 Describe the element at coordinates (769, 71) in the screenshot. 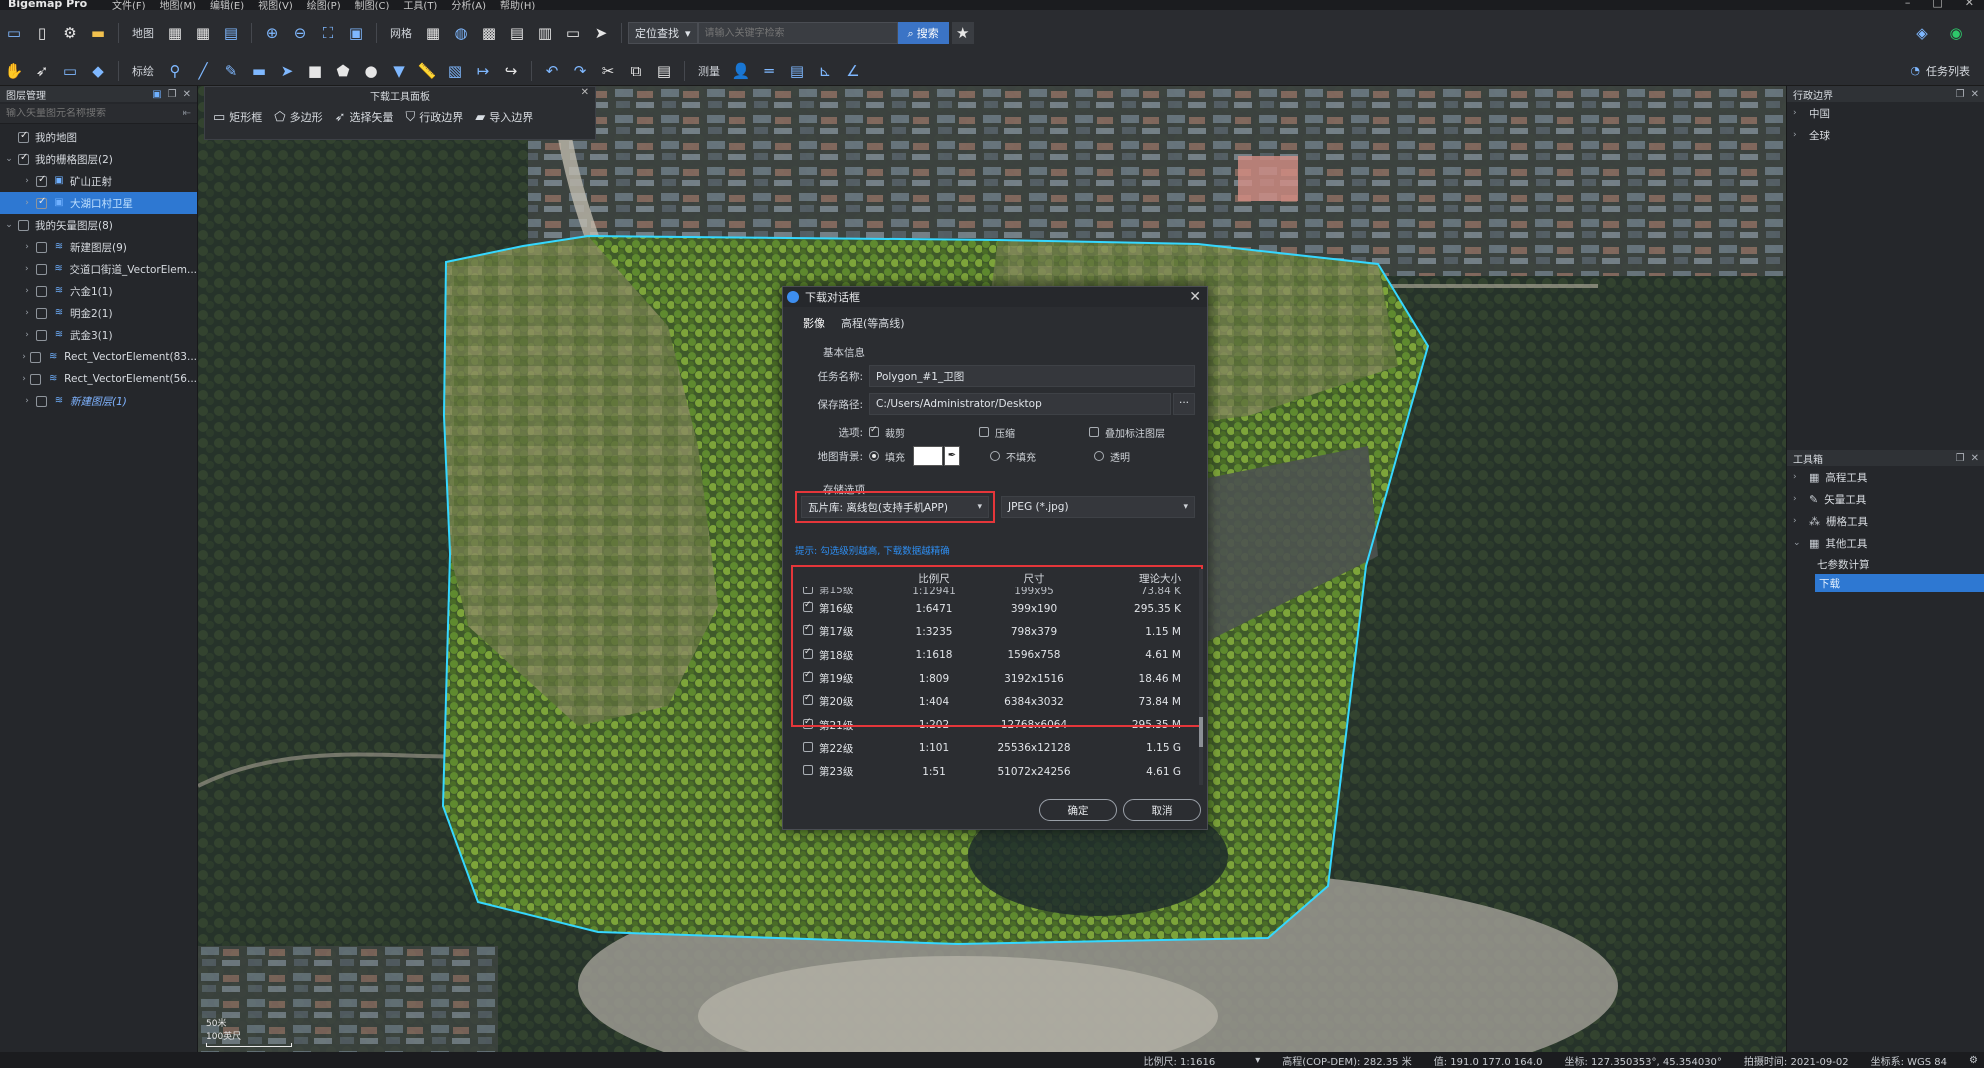

I see `distance-icon: ═` at that location.